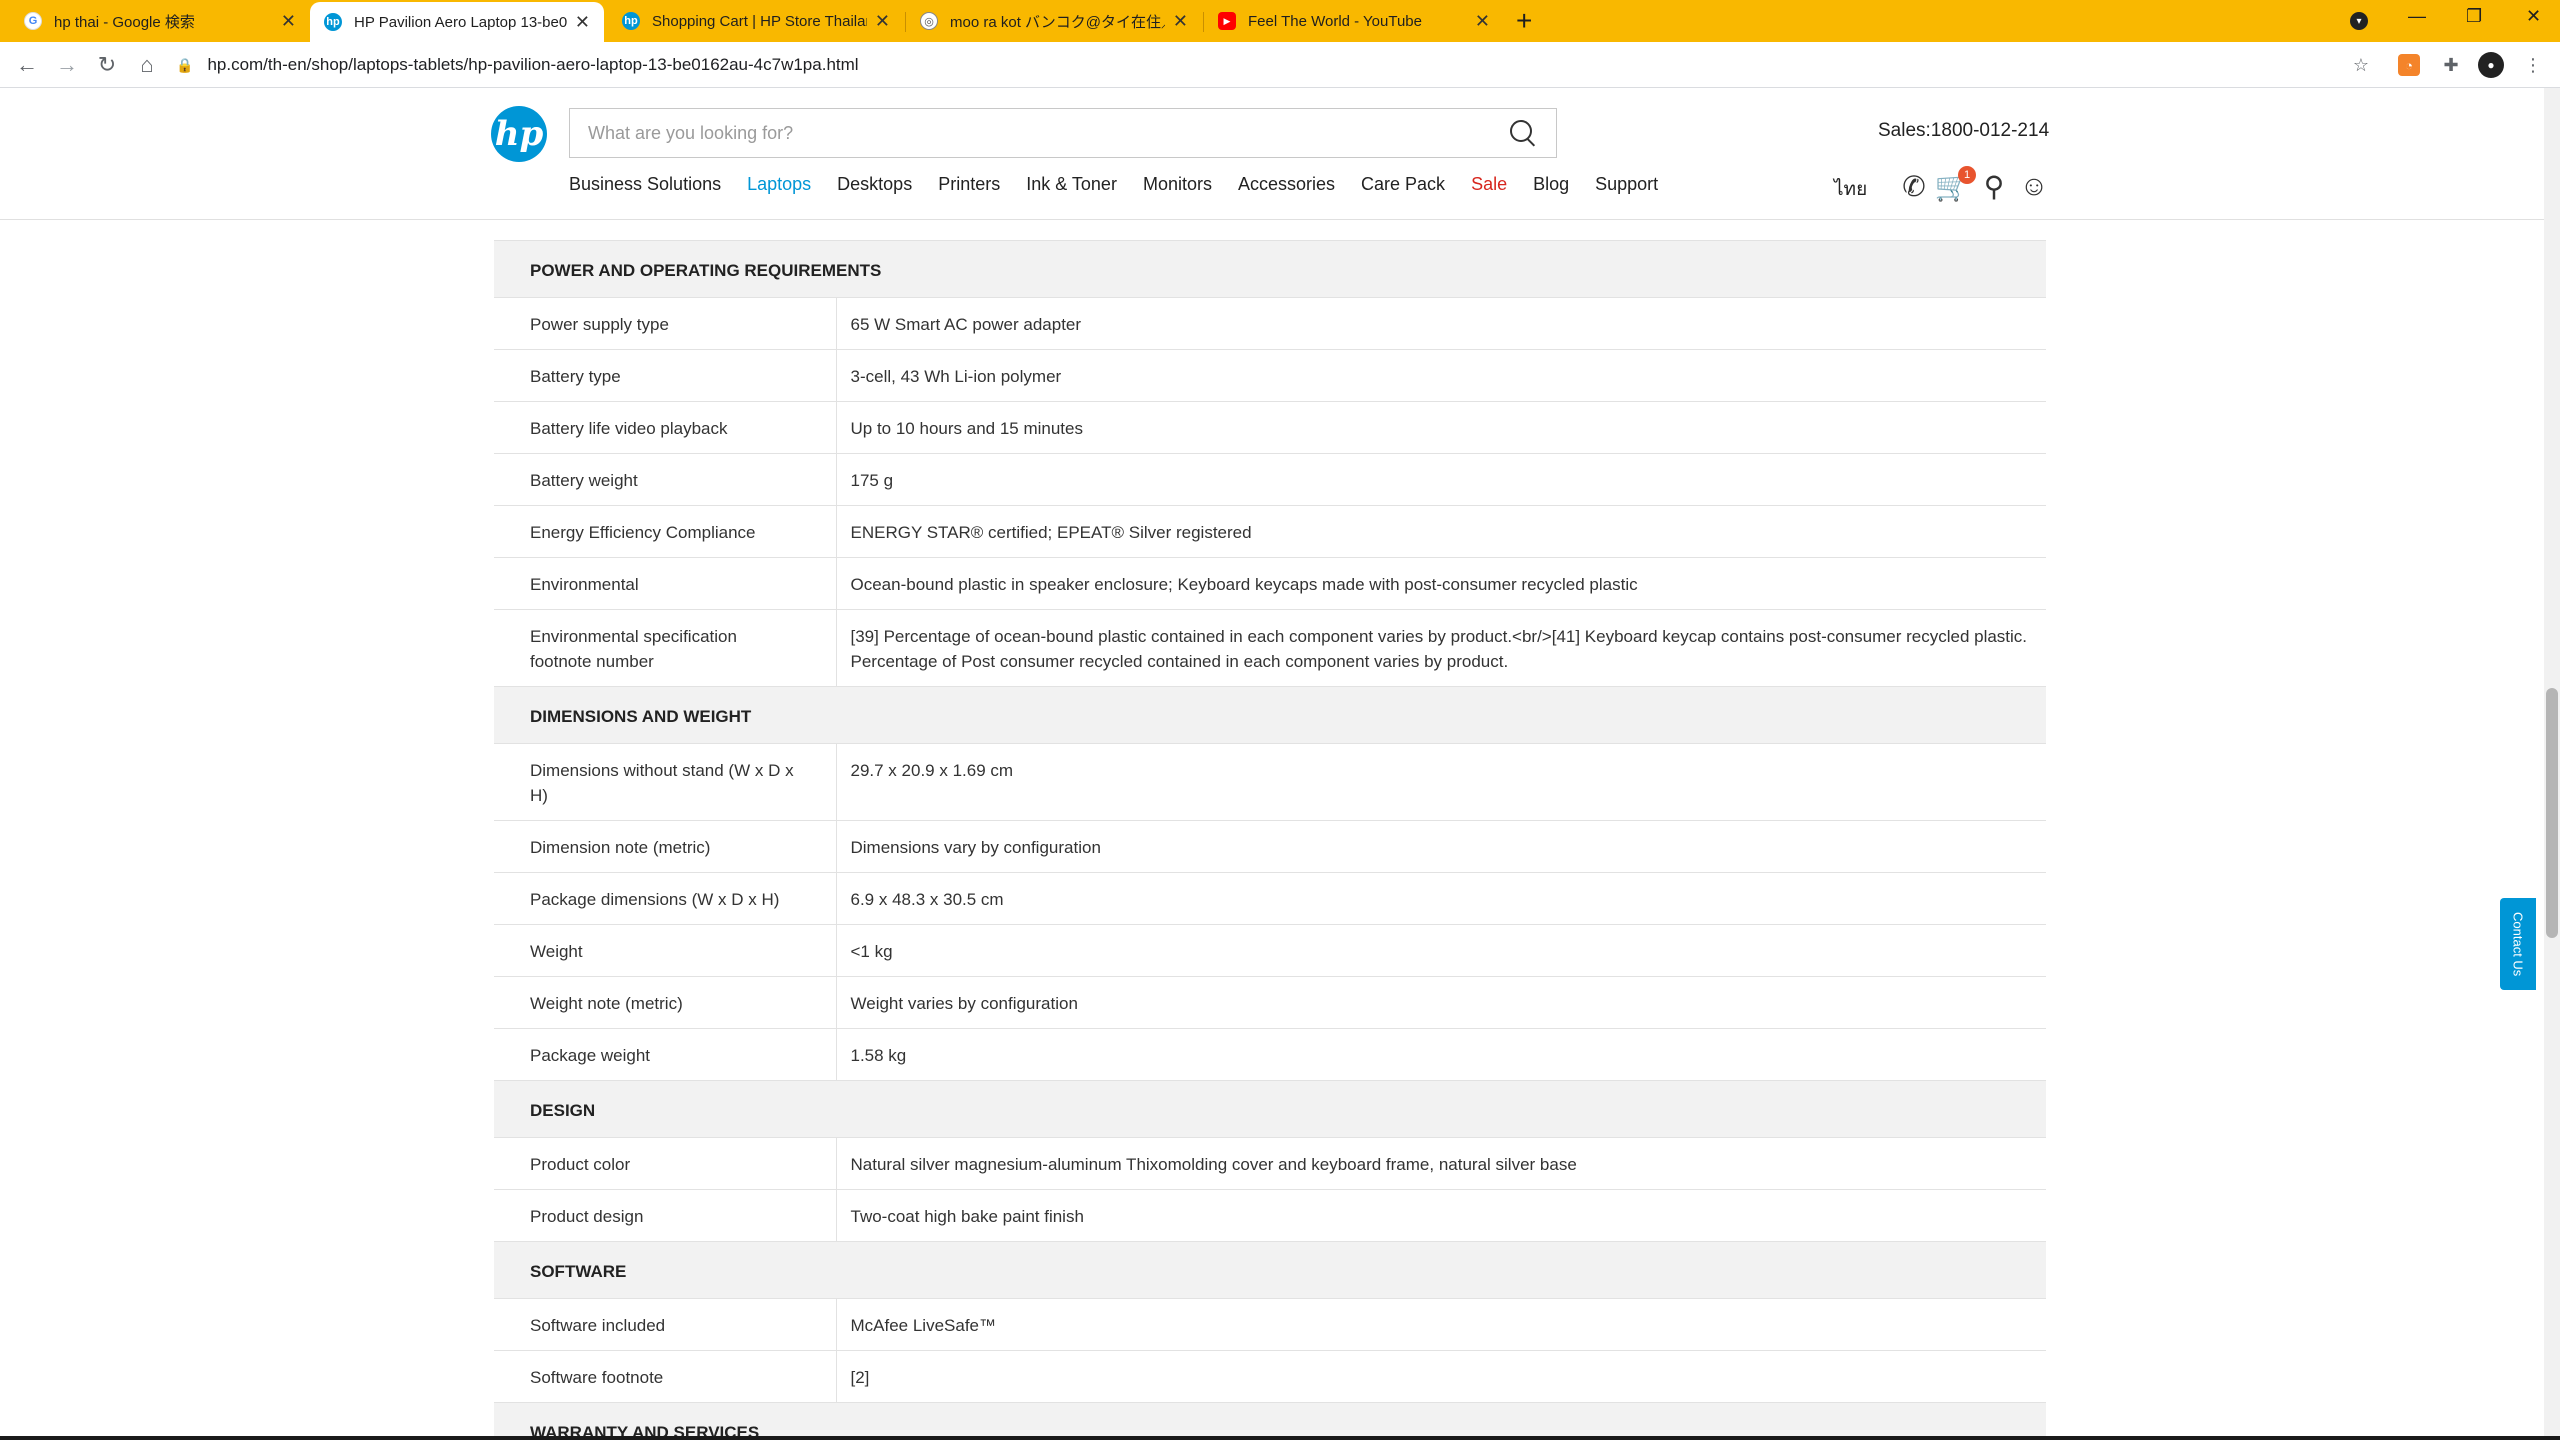 The height and width of the screenshot is (1440, 2560). I want to click on section-header-power: POWER AND OPERATING REQUIREMENTS, so click(1270, 269).